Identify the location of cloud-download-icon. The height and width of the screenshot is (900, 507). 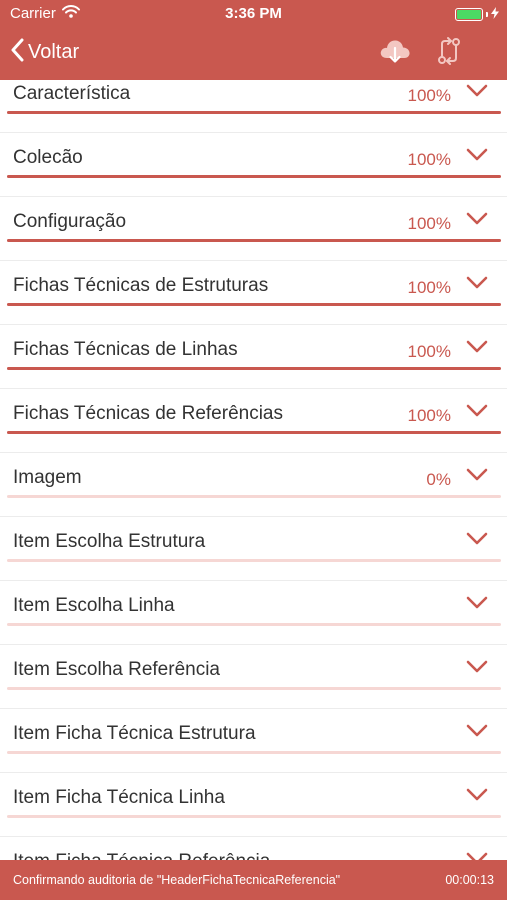
(395, 53).